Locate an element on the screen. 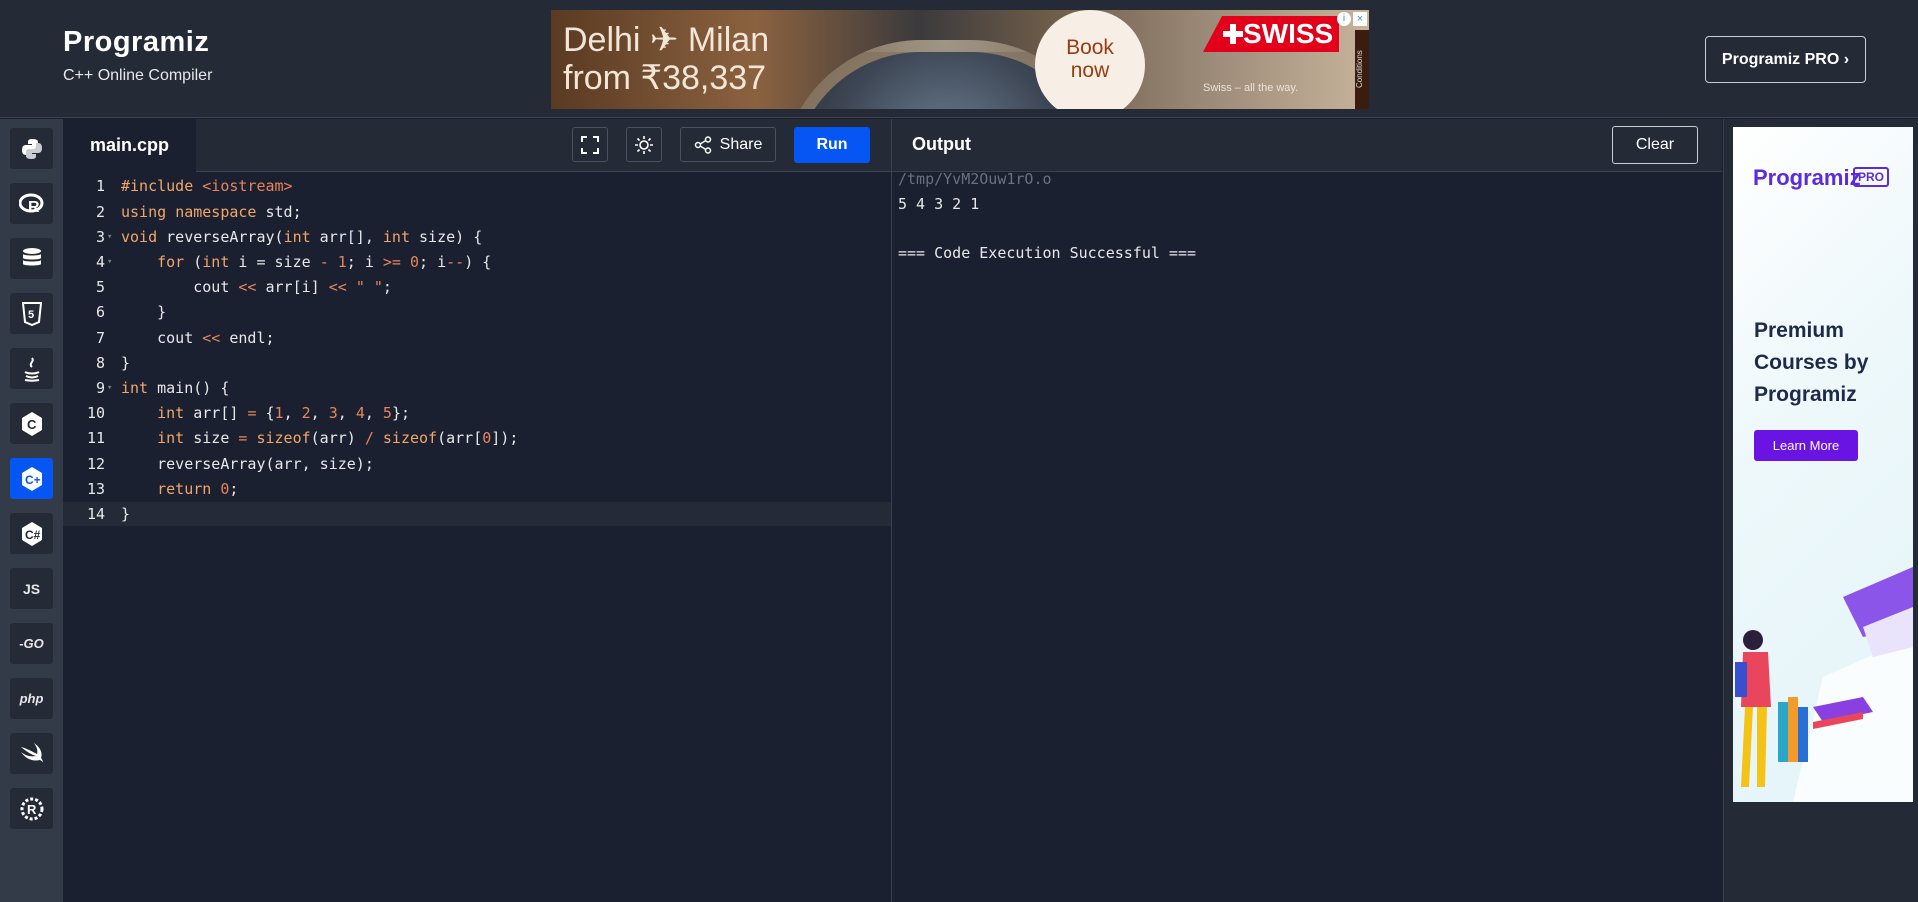 This screenshot has height=902, width=1918. code-line: 7 cout << endl; is located at coordinates (477, 337).